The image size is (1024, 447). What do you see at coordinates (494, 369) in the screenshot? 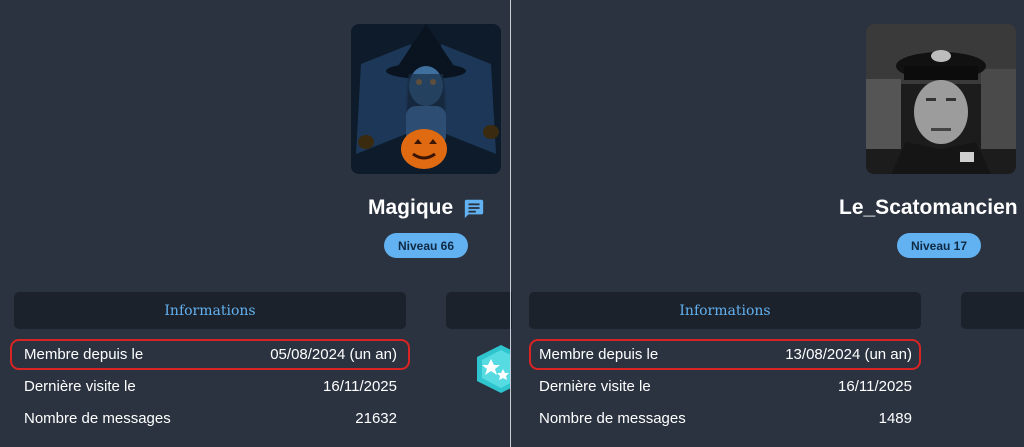
I see `star-badge-icon` at bounding box center [494, 369].